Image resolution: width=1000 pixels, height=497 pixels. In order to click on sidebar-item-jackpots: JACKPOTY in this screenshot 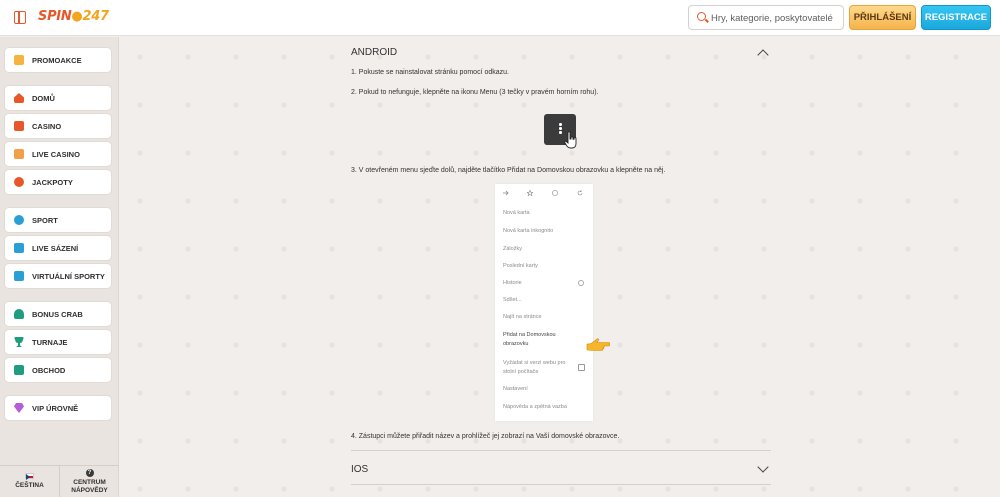, I will do `click(58, 182)`.